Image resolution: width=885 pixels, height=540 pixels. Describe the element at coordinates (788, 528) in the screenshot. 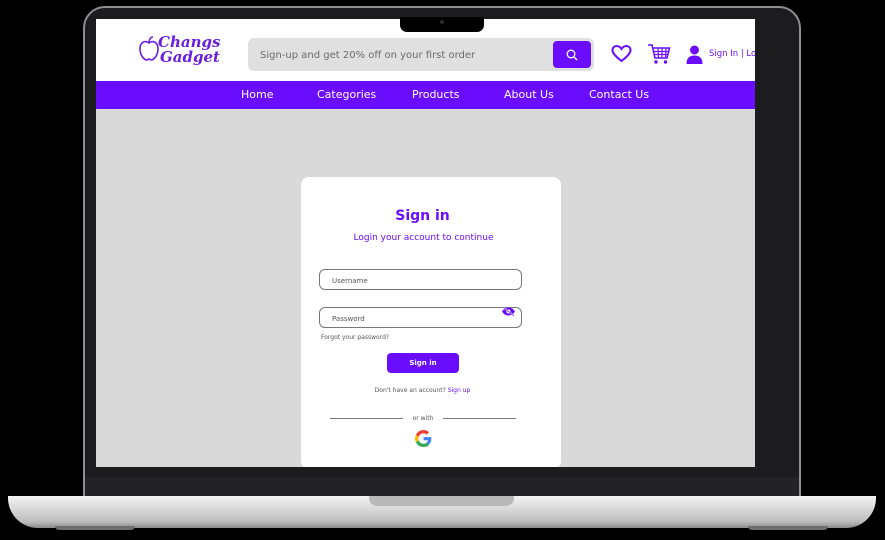

I see `laptop-foot-right` at that location.